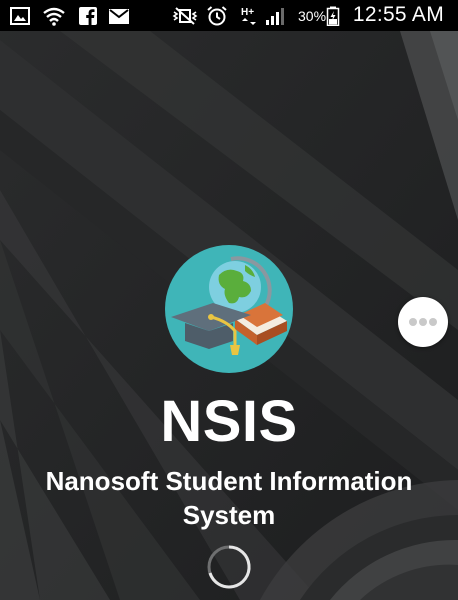  What do you see at coordinates (333, 16) in the screenshot?
I see `battery-icon` at bounding box center [333, 16].